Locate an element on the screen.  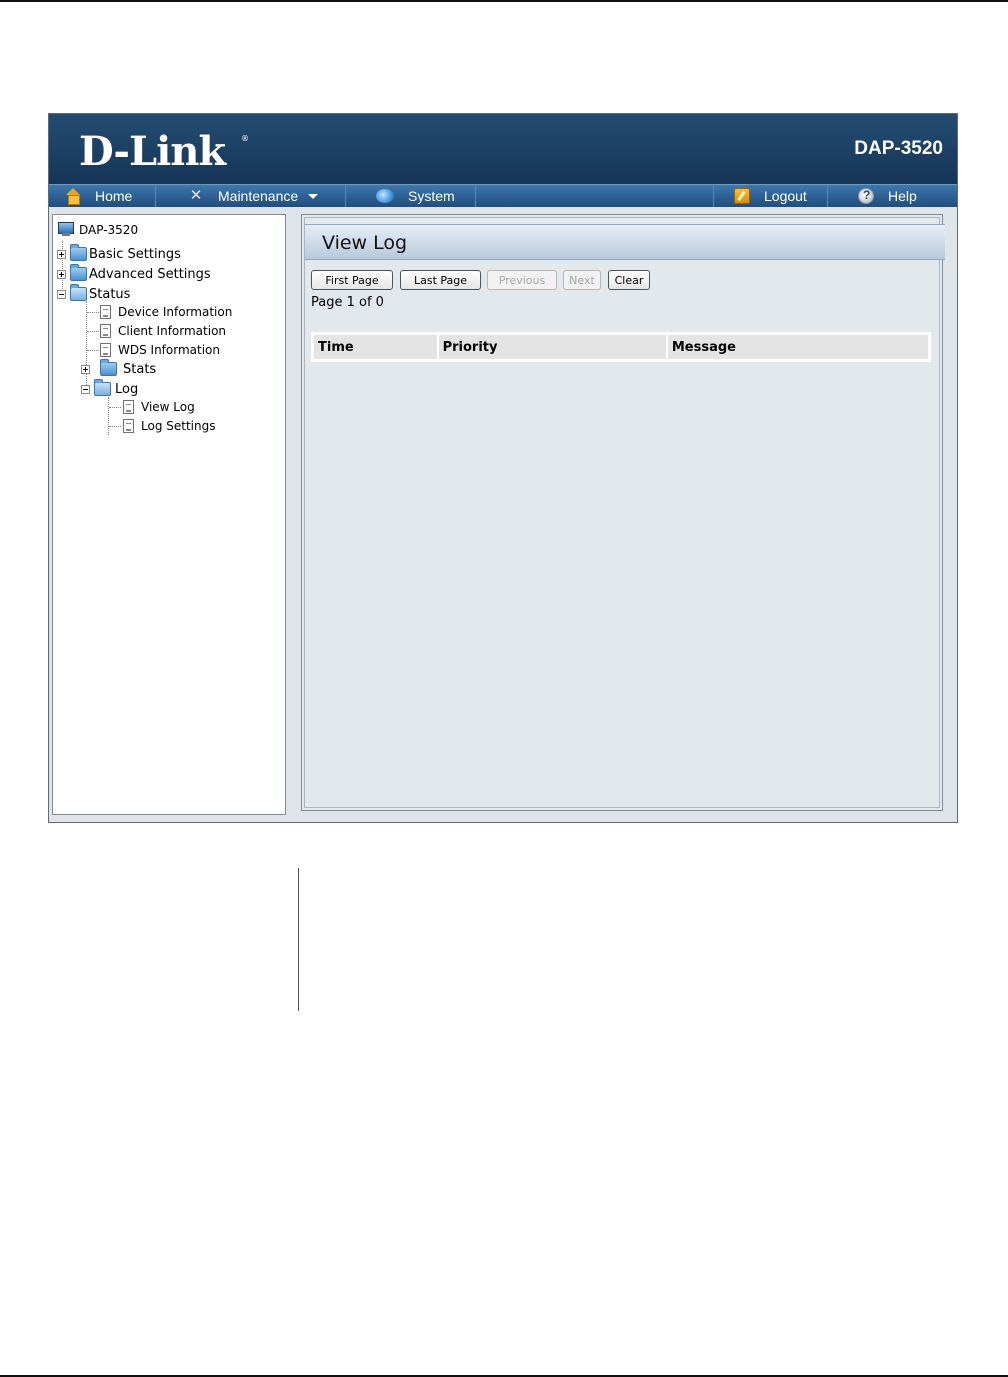
nav-home: Home is located at coordinates (102, 196).